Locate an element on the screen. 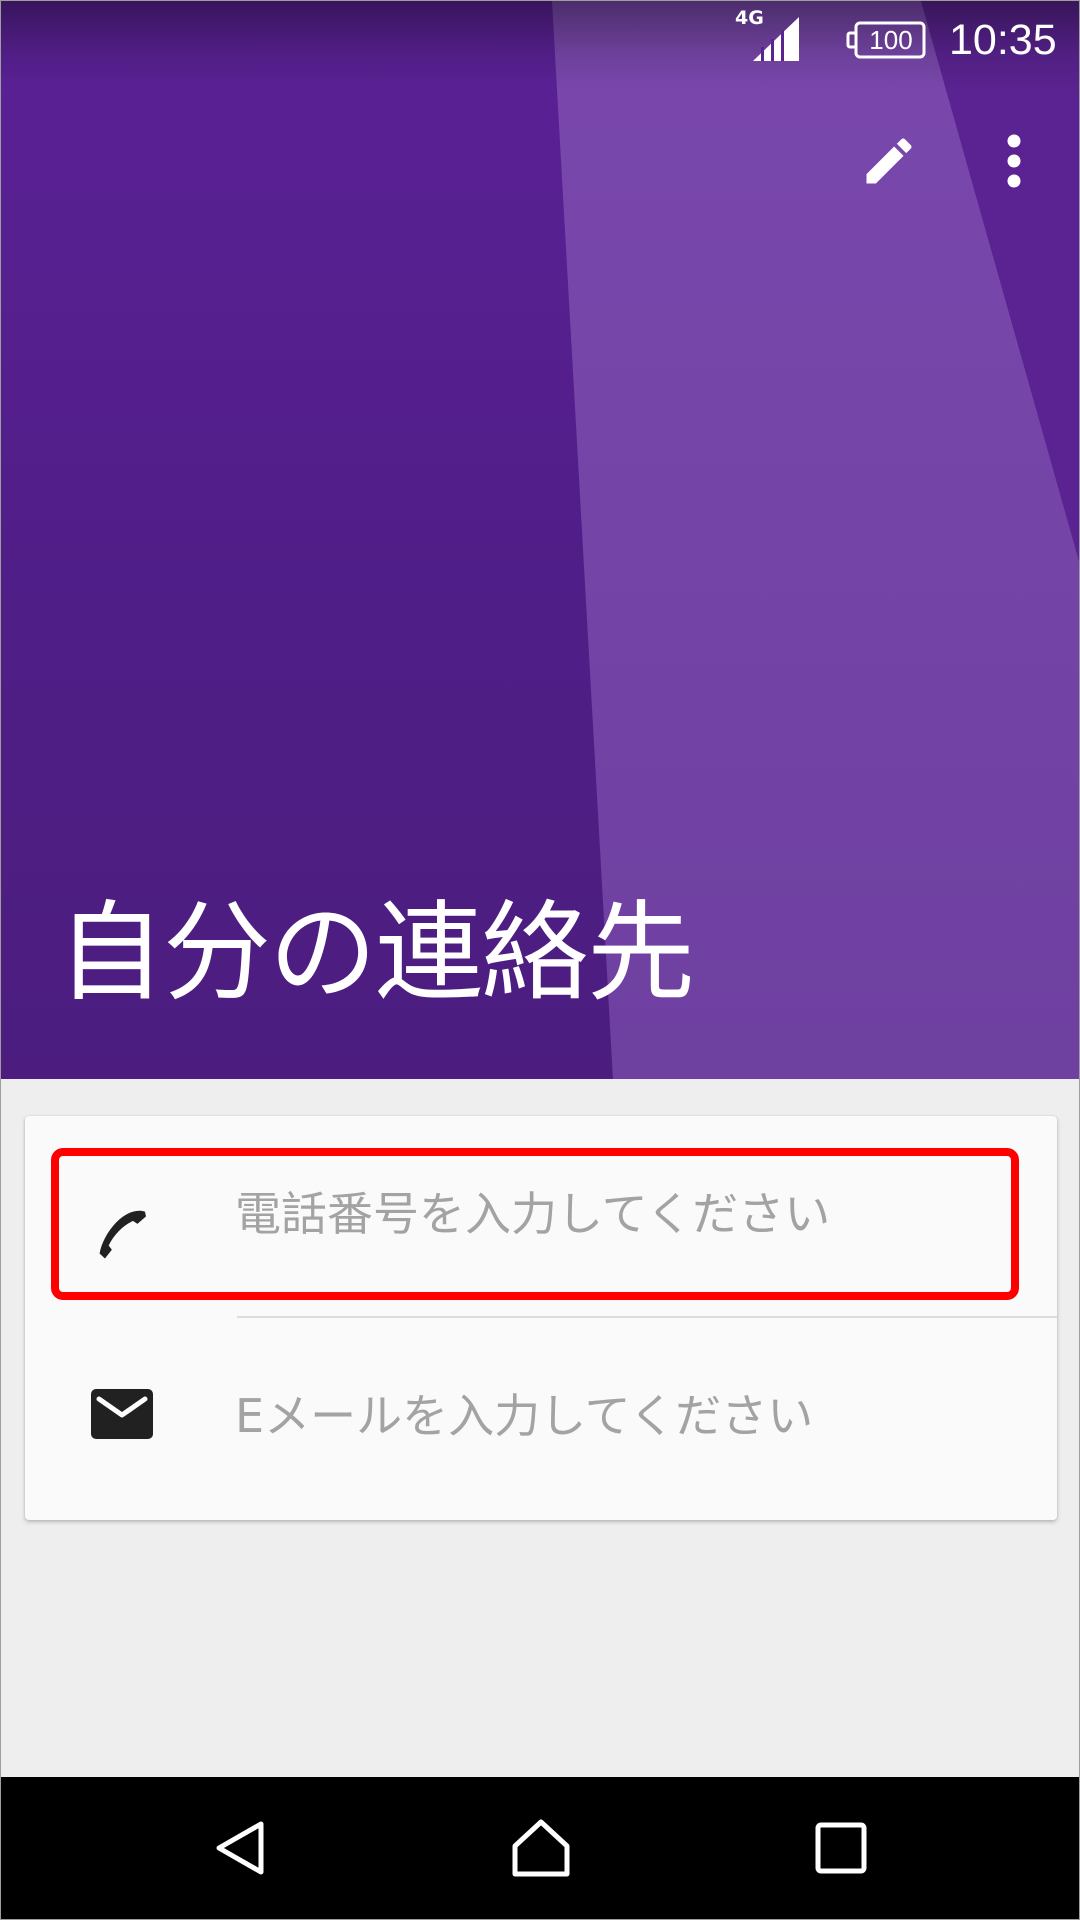 This screenshot has width=1080, height=1920. more-vert-icon is located at coordinates (1014, 161).